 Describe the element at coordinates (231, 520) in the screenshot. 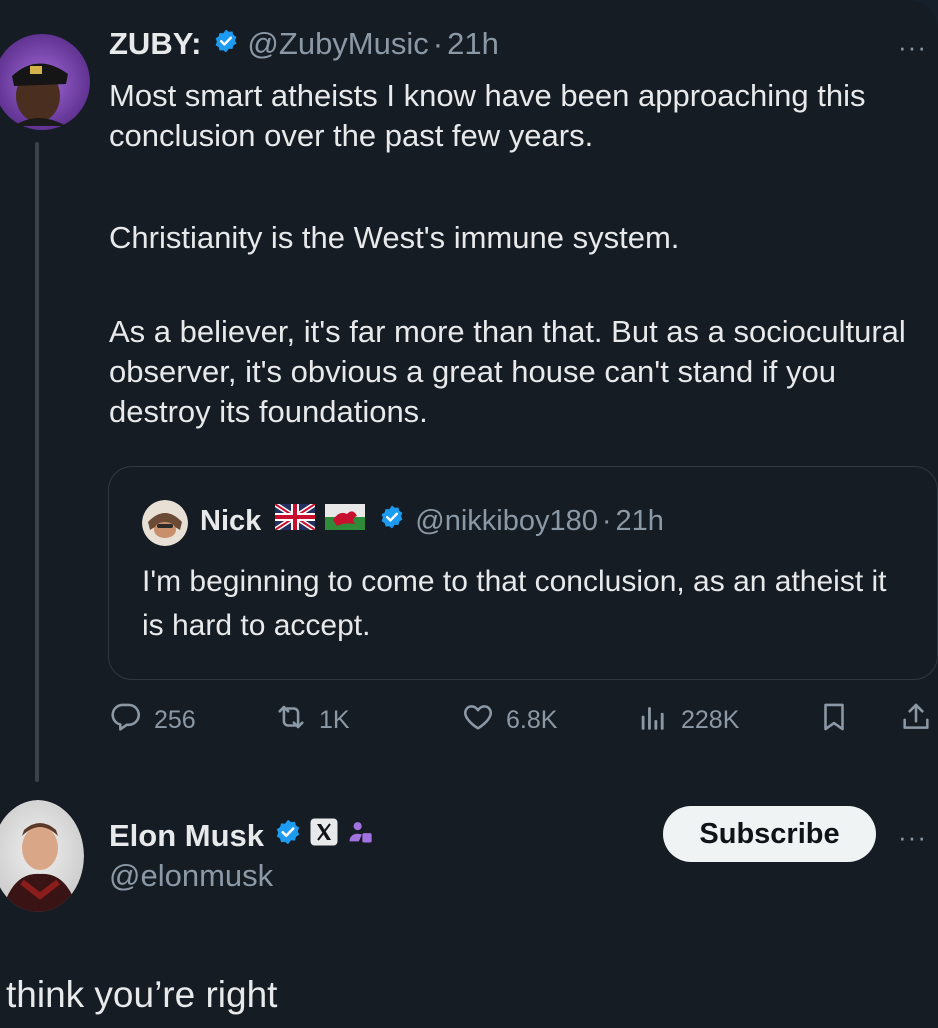

I see `quoted-author-name: Nick` at that location.